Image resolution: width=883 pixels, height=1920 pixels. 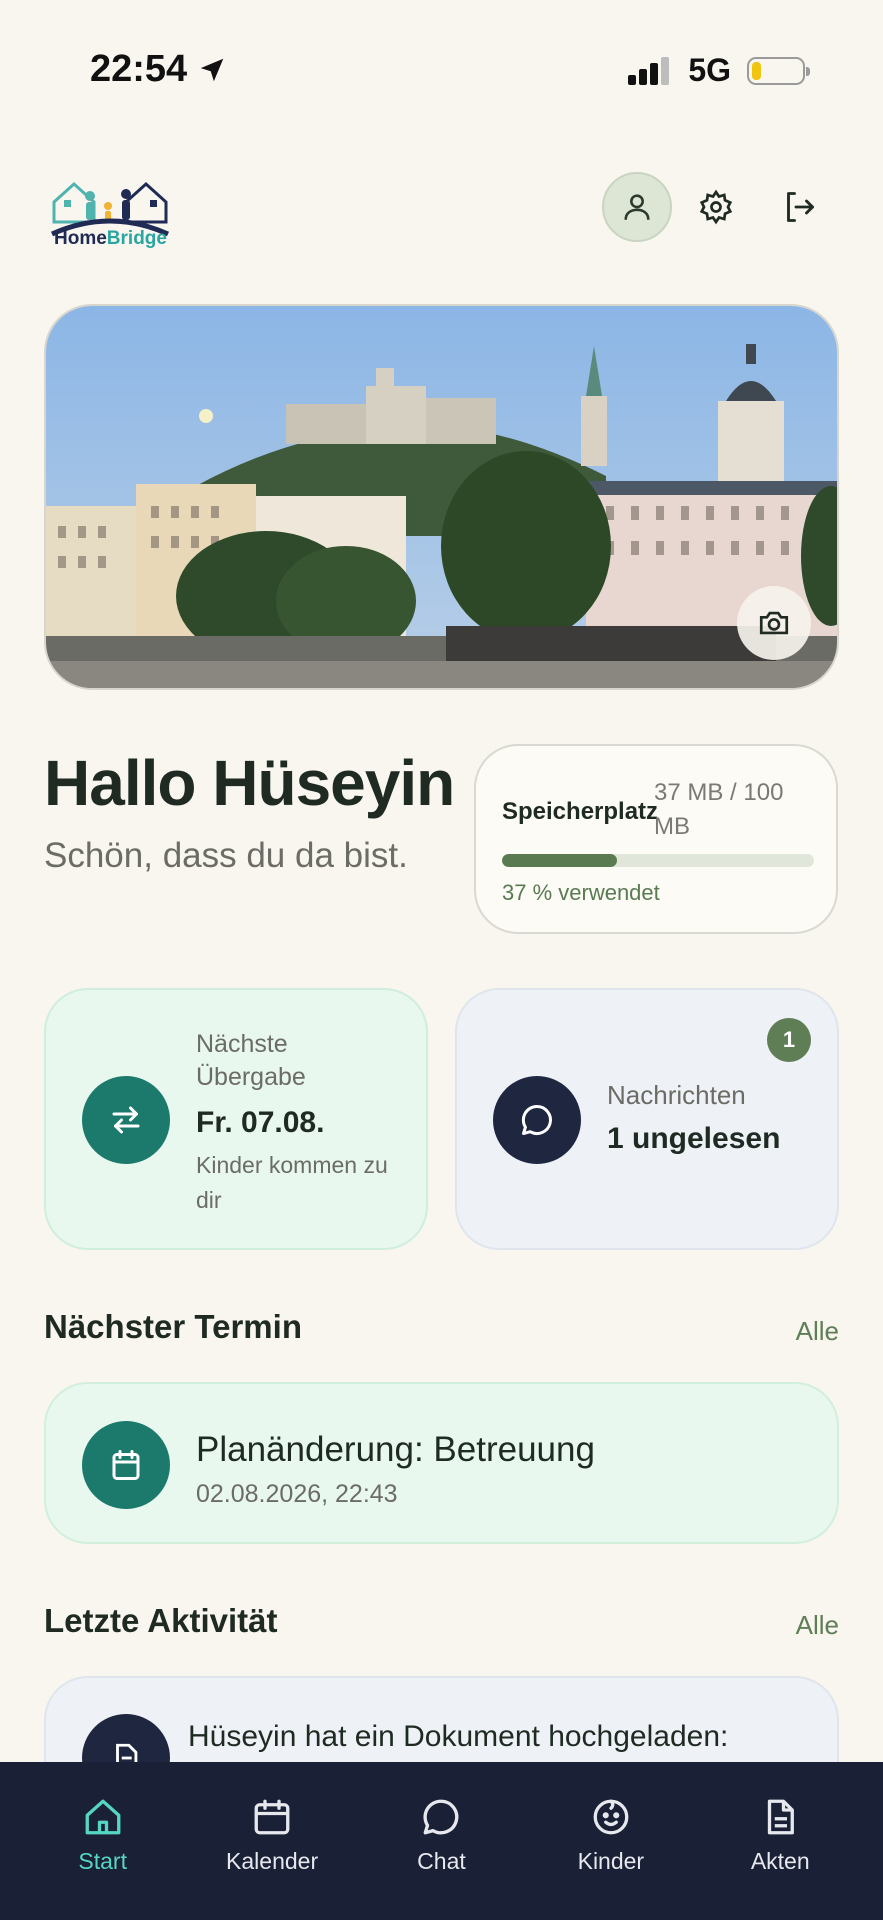 I want to click on settings-button, so click(x=716, y=207).